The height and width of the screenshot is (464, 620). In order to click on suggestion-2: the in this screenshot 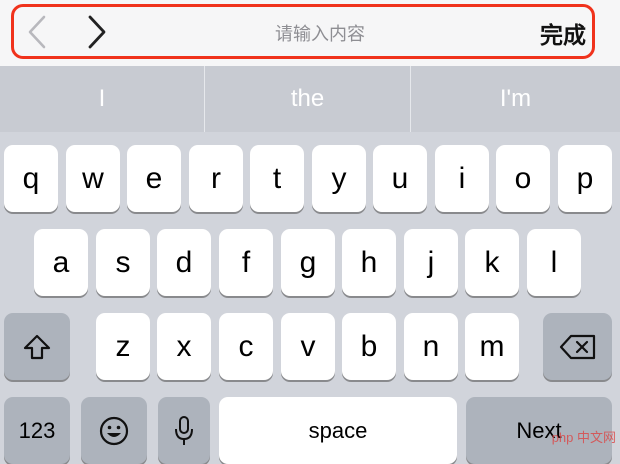, I will do `click(307, 99)`.